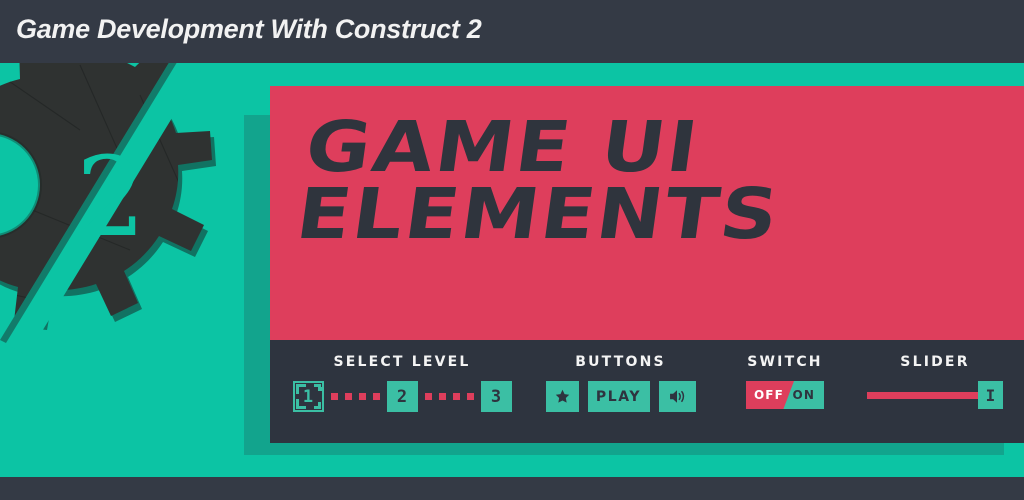 This screenshot has height=500, width=1024. I want to click on play-button-label: PLAY, so click(618, 396).